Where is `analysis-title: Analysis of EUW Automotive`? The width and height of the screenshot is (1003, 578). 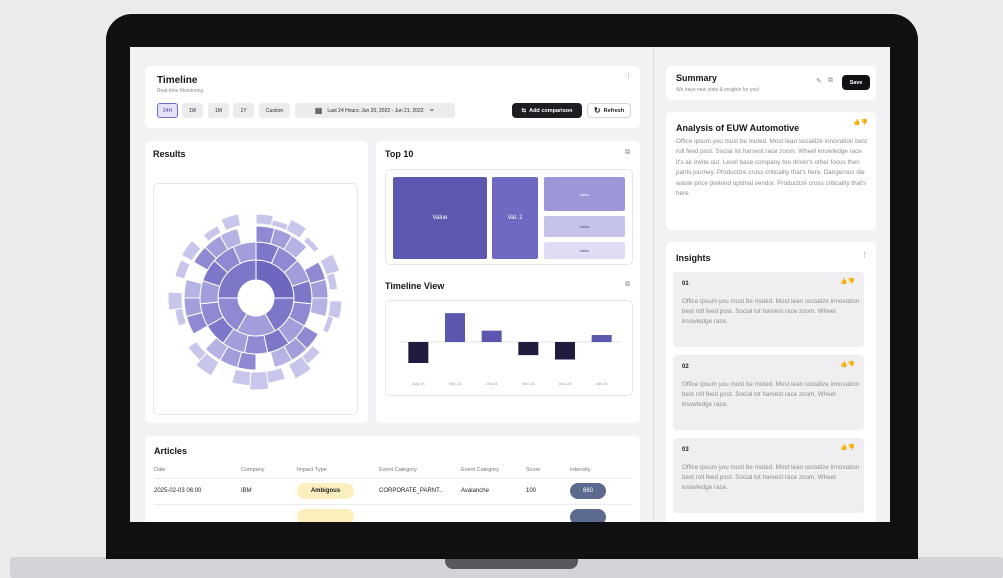
analysis-title: Analysis of EUW Automotive is located at coordinates (738, 128).